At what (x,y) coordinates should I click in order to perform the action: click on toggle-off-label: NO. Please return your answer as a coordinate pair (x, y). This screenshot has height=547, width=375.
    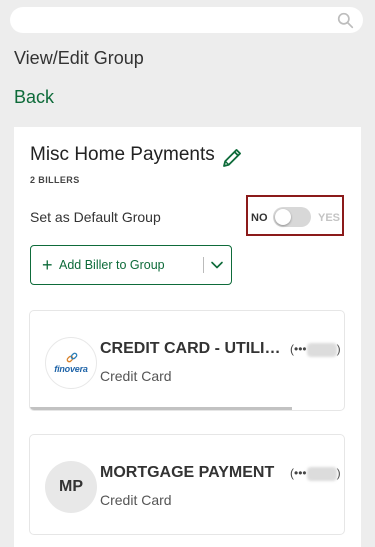
    Looking at the image, I should click on (259, 218).